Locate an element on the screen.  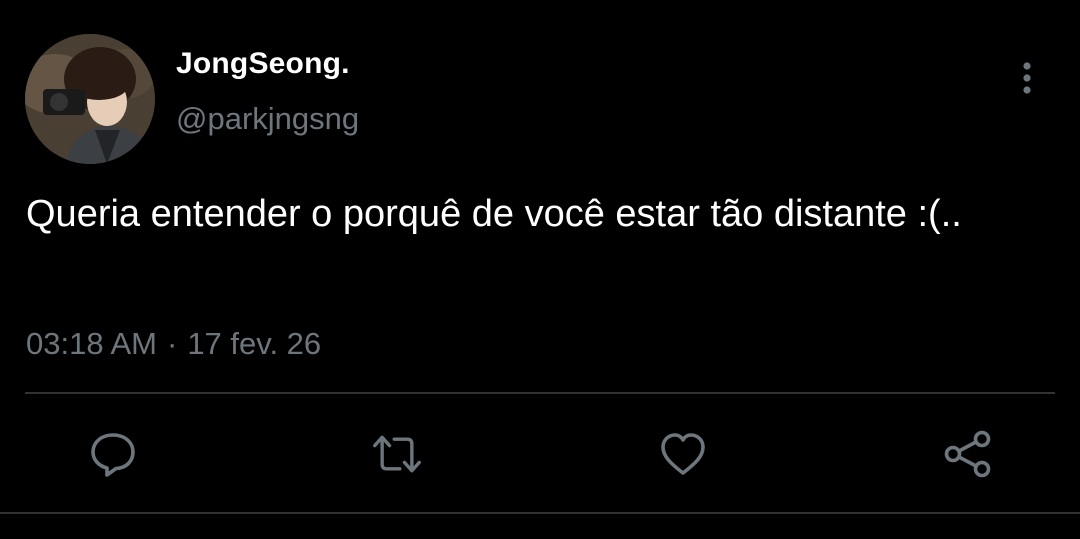
retweet-button is located at coordinates (397, 454).